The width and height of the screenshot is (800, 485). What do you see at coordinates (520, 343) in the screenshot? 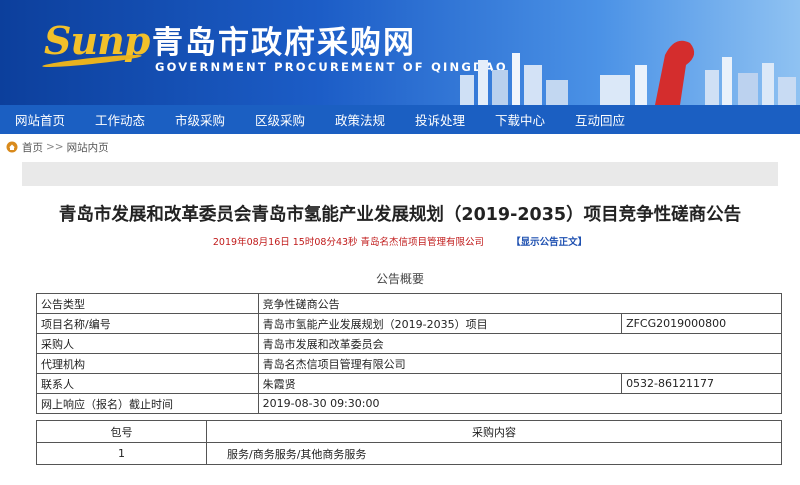
I see `row-value: 青岛市发展和改革委员会` at bounding box center [520, 343].